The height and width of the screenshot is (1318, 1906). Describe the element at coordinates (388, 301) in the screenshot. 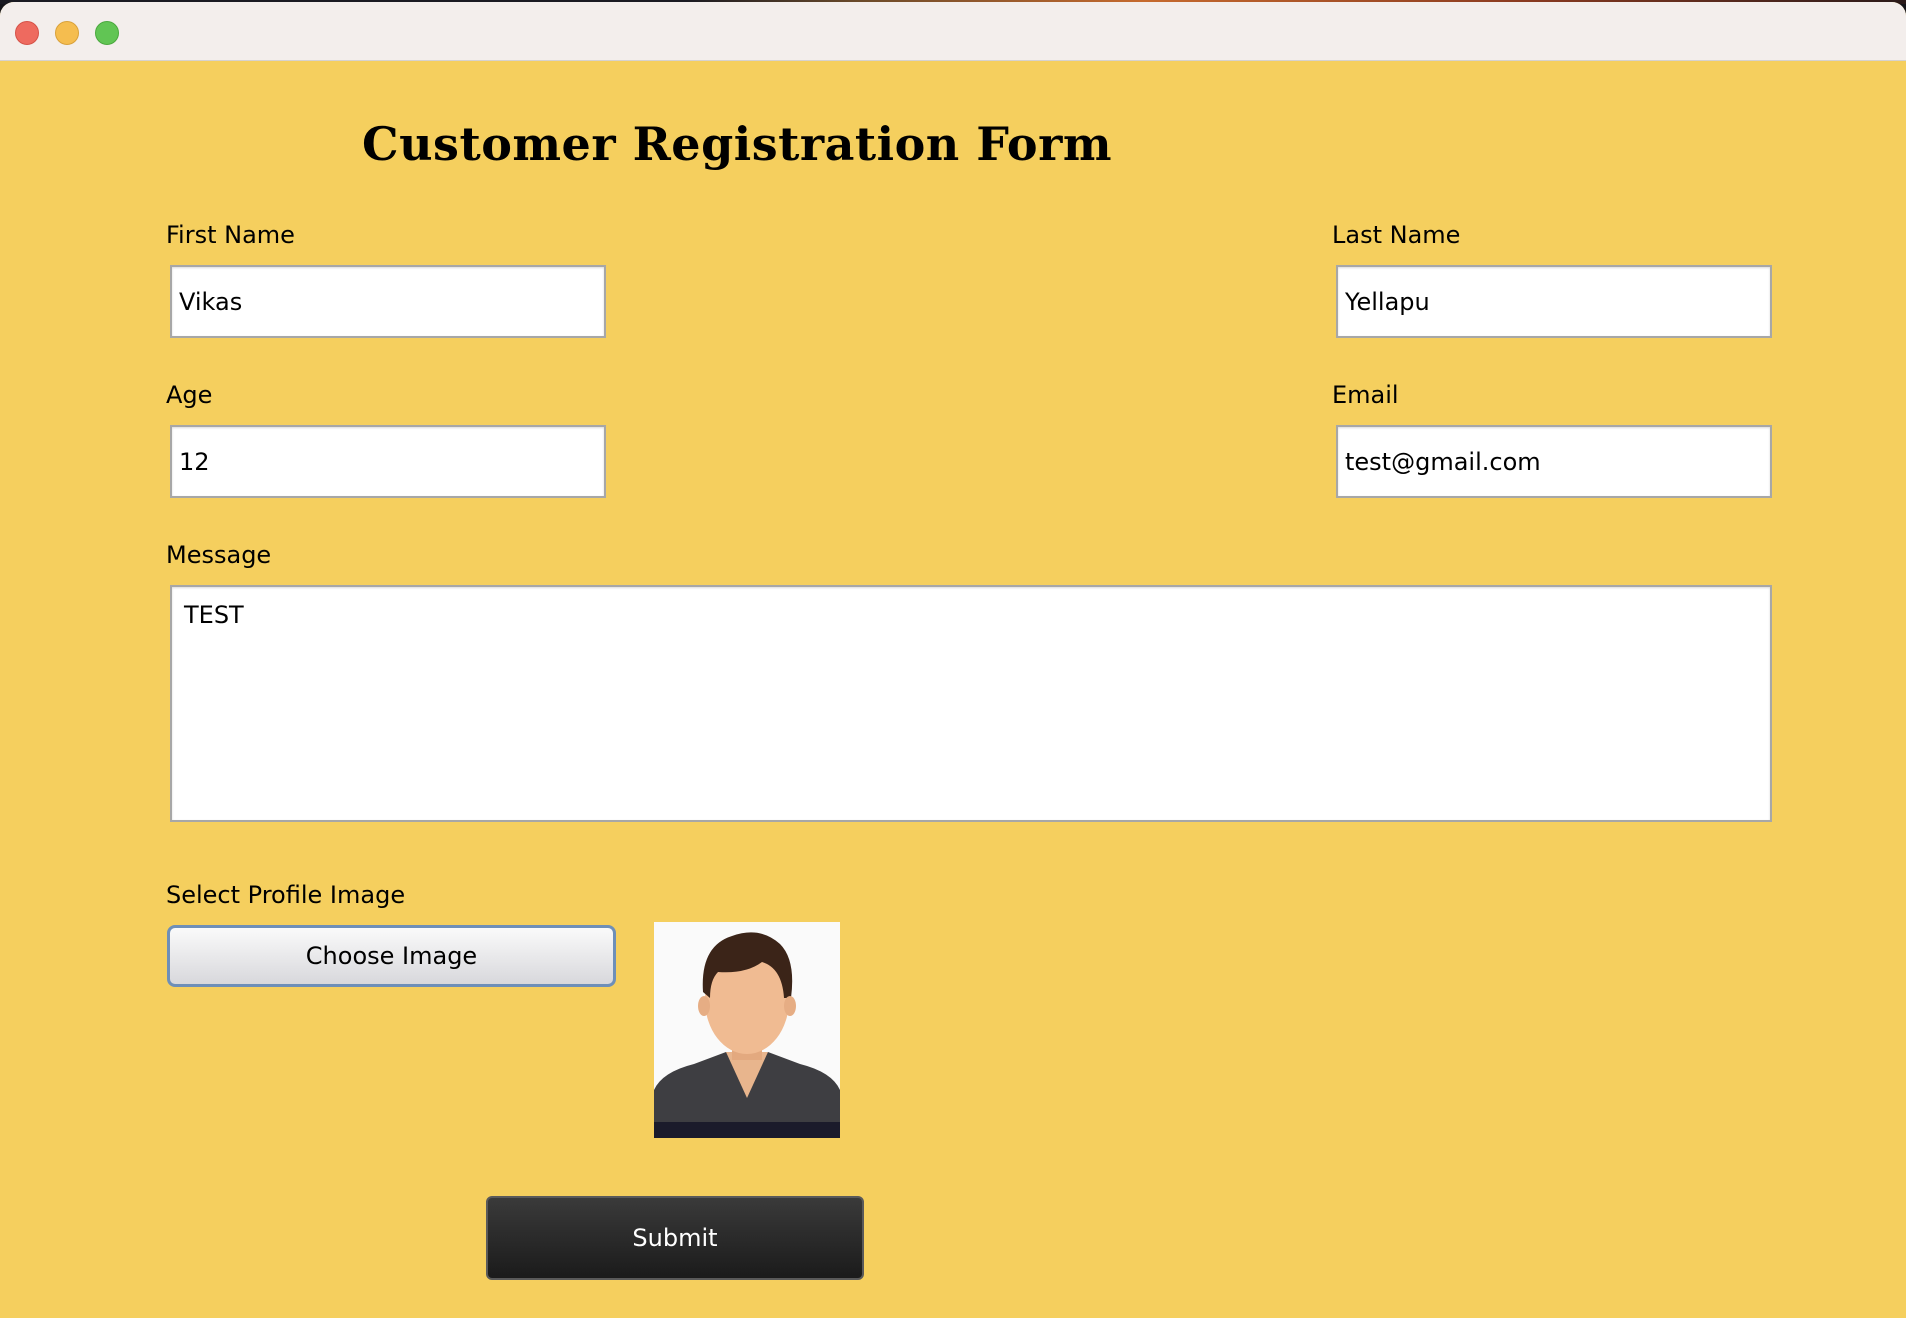

I see `first-name-field` at that location.